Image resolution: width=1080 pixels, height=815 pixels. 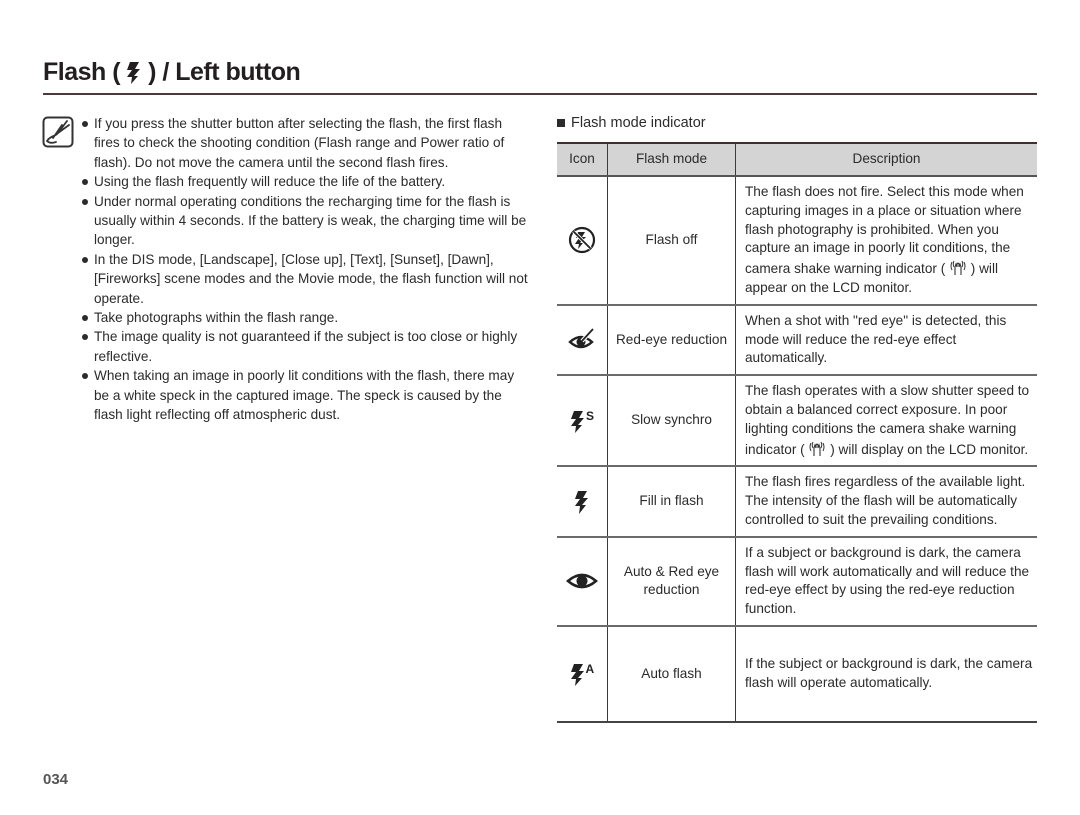 I want to click on fill-in-flash-icon, so click(x=581, y=502).